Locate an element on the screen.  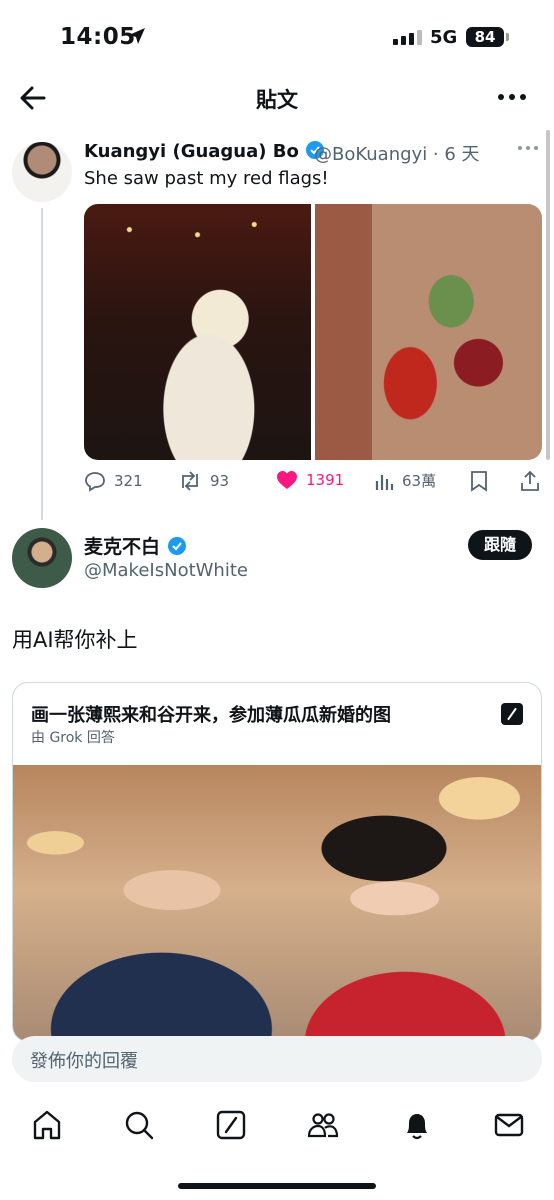
reply-input: 發佈你的回覆 is located at coordinates (277, 1059).